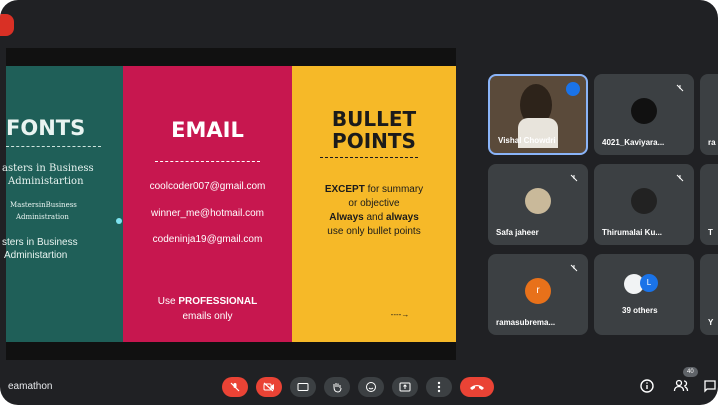 This screenshot has height=405, width=718. Describe the element at coordinates (710, 232) in the screenshot. I see `participant-name: T` at that location.